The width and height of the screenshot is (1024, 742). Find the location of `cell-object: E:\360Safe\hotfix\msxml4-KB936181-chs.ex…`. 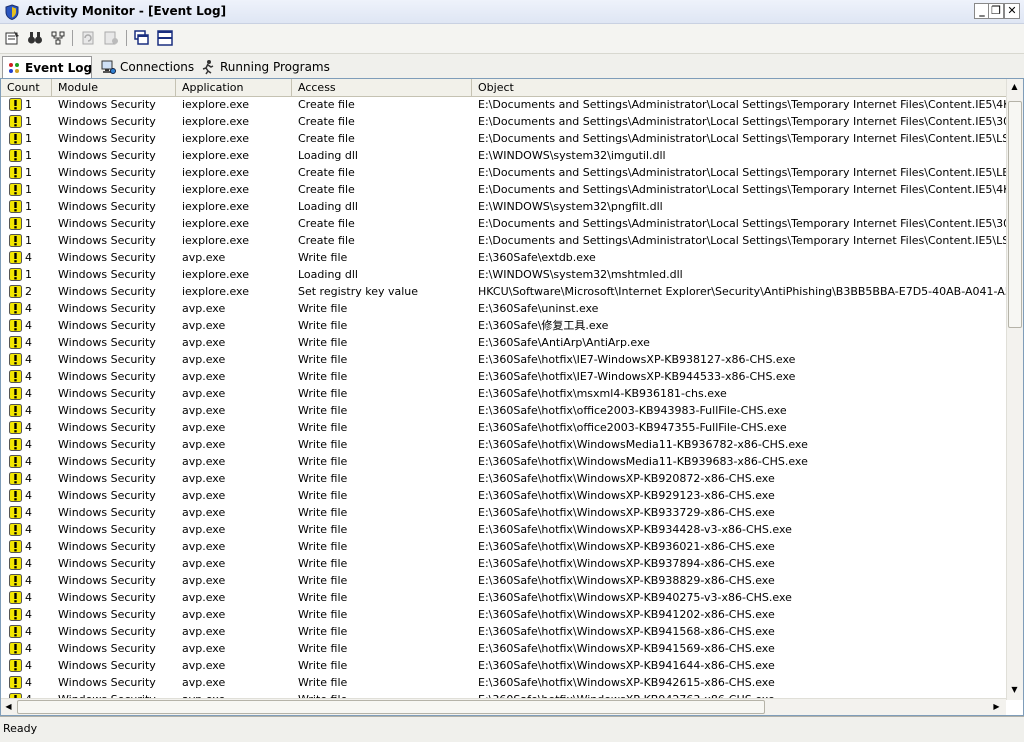

cell-object: E:\360Safe\hotfix\msxml4-KB936181-chs.ex… is located at coordinates (602, 393).